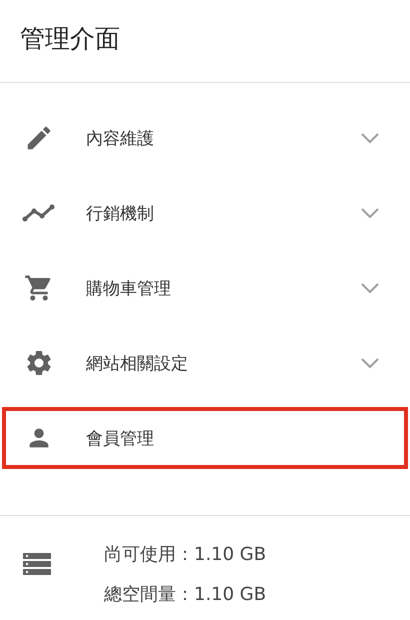 The width and height of the screenshot is (410, 620). What do you see at coordinates (185, 554) in the screenshot?
I see `storage-available: 尚可使用：1.10 GB` at bounding box center [185, 554].